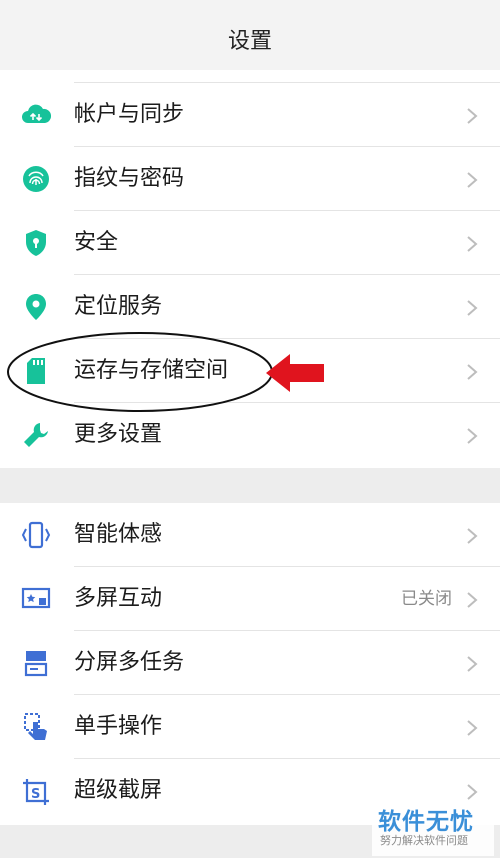 Image resolution: width=500 pixels, height=858 pixels. Describe the element at coordinates (35, 794) in the screenshot. I see `svg-text: S` at that location.